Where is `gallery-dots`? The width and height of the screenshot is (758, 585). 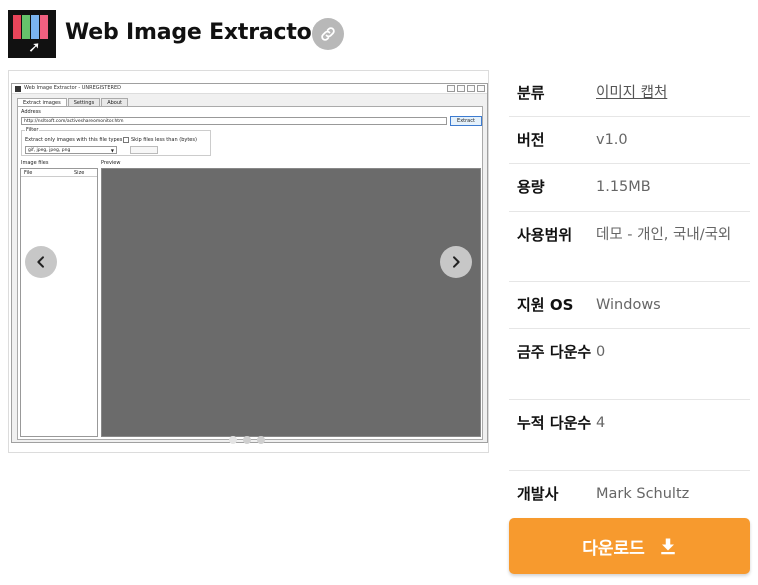 gallery-dots is located at coordinates (247, 440).